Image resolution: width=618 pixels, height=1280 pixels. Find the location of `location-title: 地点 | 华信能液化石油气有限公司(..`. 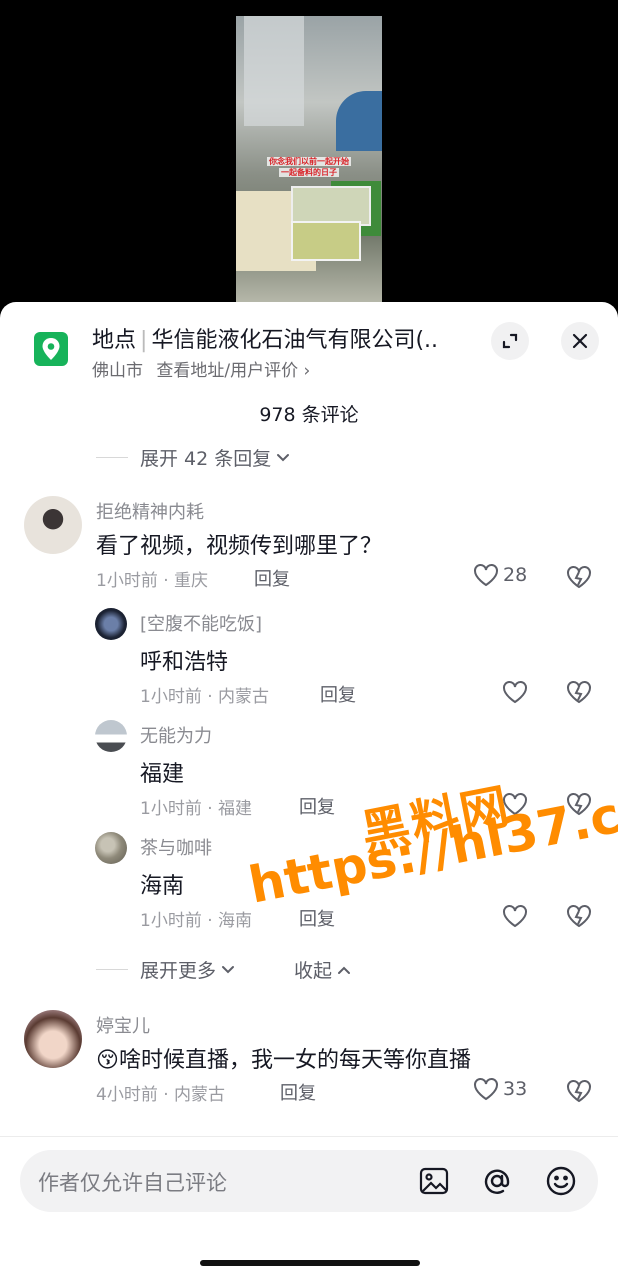

location-title: 地点 | 华信能液化石油气有限公司(.. is located at coordinates (265, 338).